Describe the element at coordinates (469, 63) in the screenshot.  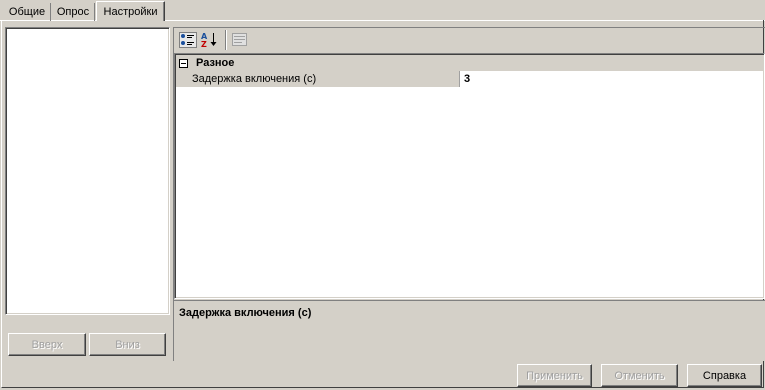
I see `category-row: Разное` at that location.